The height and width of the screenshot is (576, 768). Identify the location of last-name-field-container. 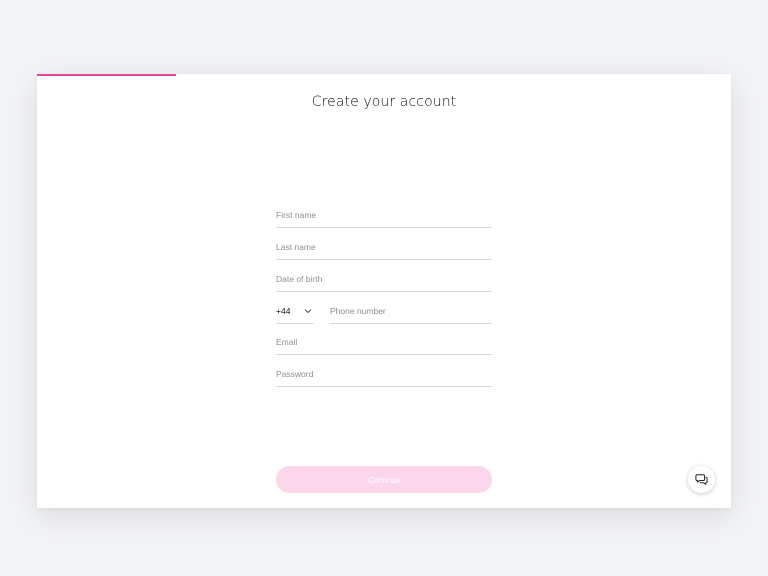
(384, 248).